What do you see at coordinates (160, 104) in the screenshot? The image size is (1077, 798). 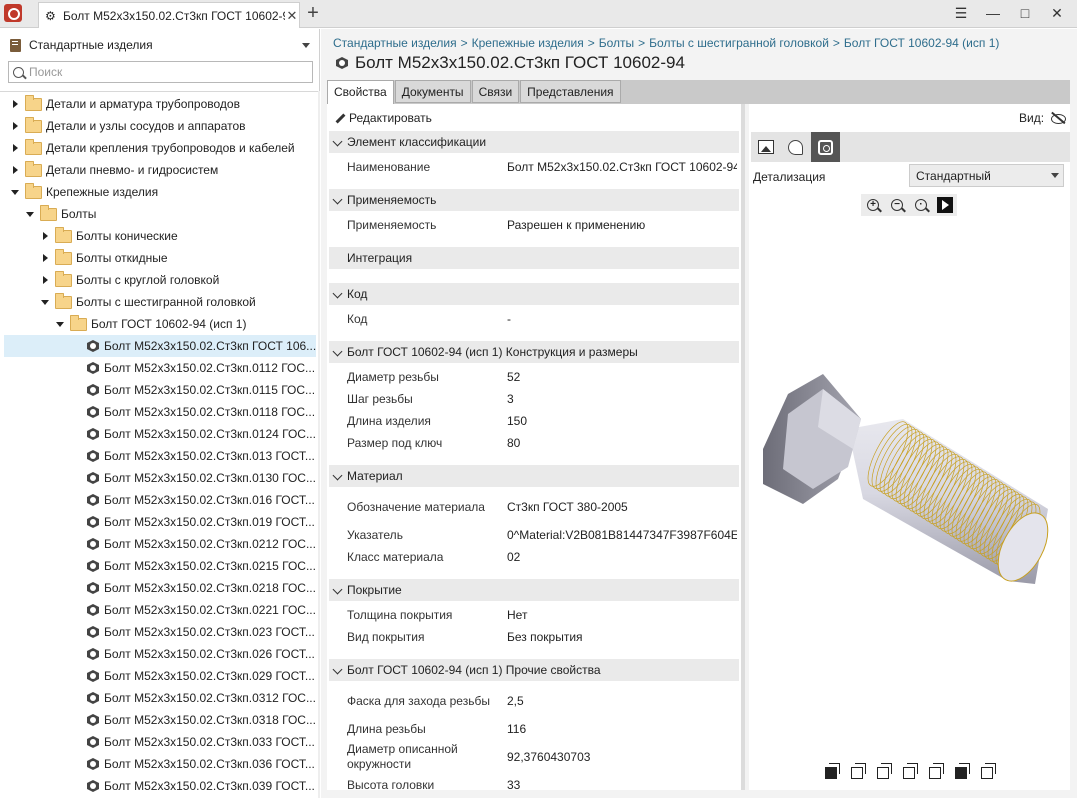 I see `tree-folder-item: Детали и арматура трубопроводов` at bounding box center [160, 104].